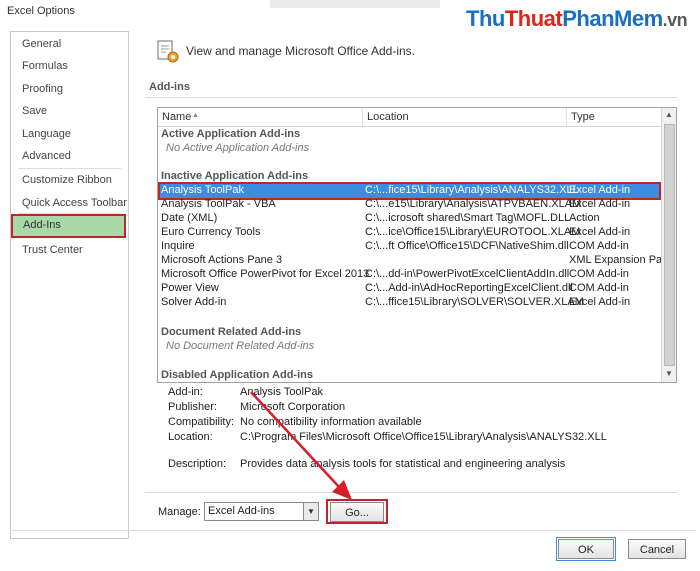 The image size is (700, 571). I want to click on sidebar-item-proofing: Proofing, so click(77, 89).